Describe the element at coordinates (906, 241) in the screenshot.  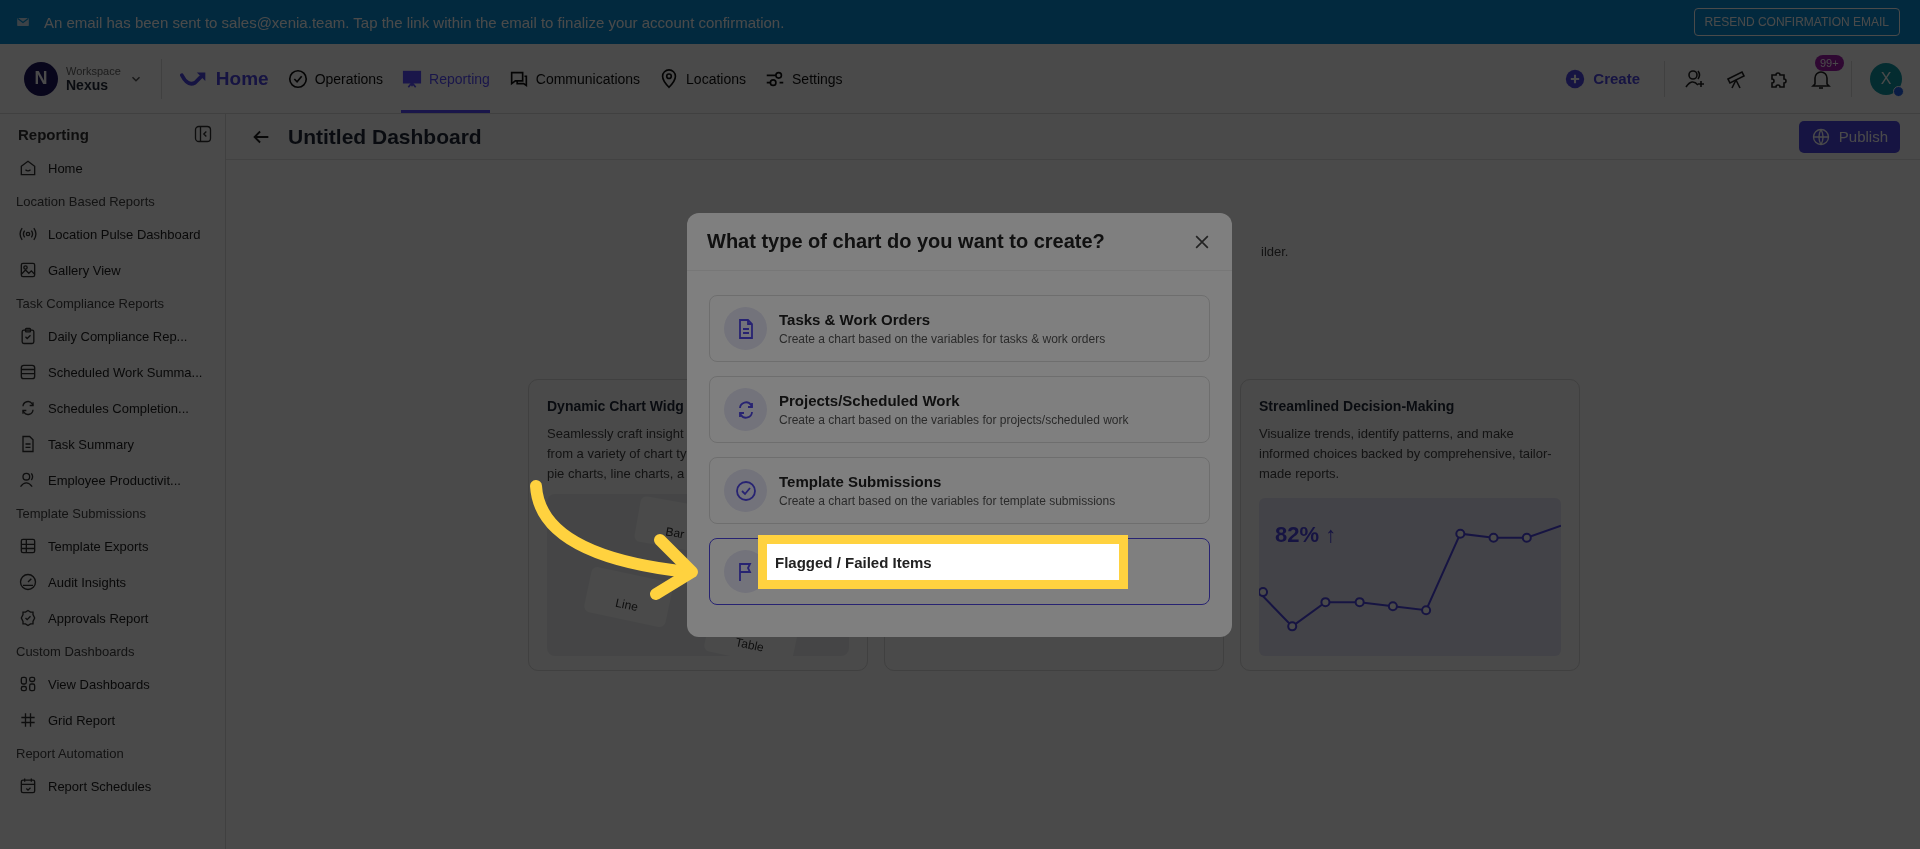
I see `dialog-title: What type of chart do you want to create?` at that location.